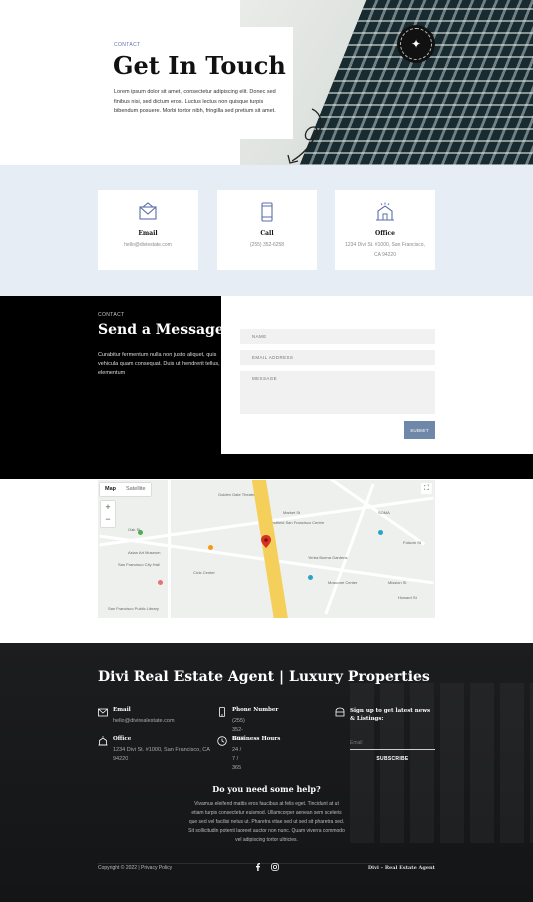 The height and width of the screenshot is (902, 533). I want to click on clock-icon, so click(222, 741).